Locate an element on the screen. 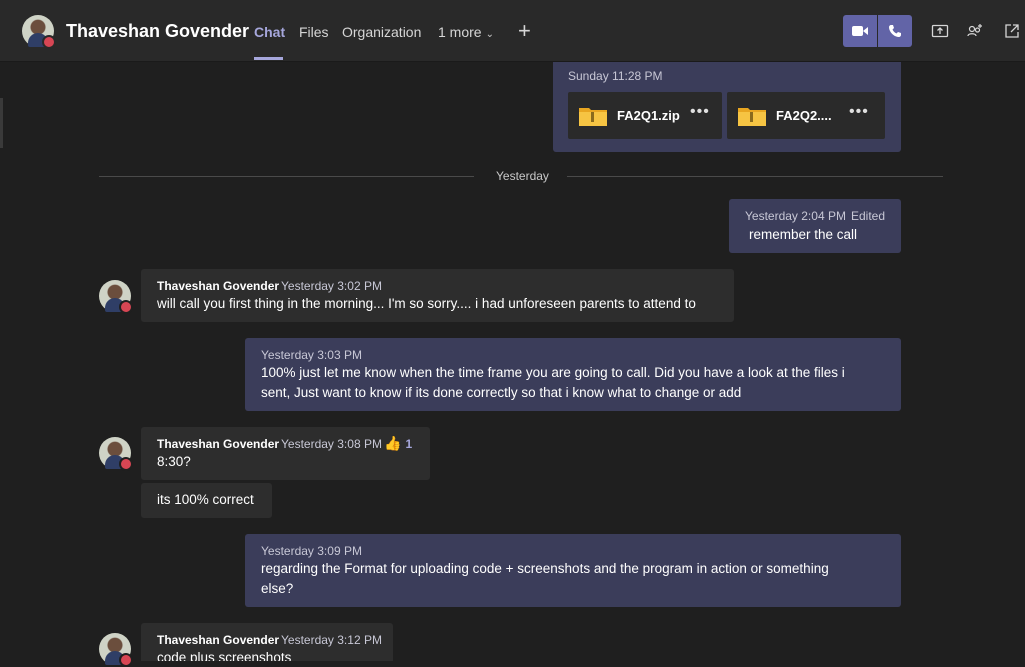 The height and width of the screenshot is (667, 1025). tab-chat: Chat is located at coordinates (269, 32).